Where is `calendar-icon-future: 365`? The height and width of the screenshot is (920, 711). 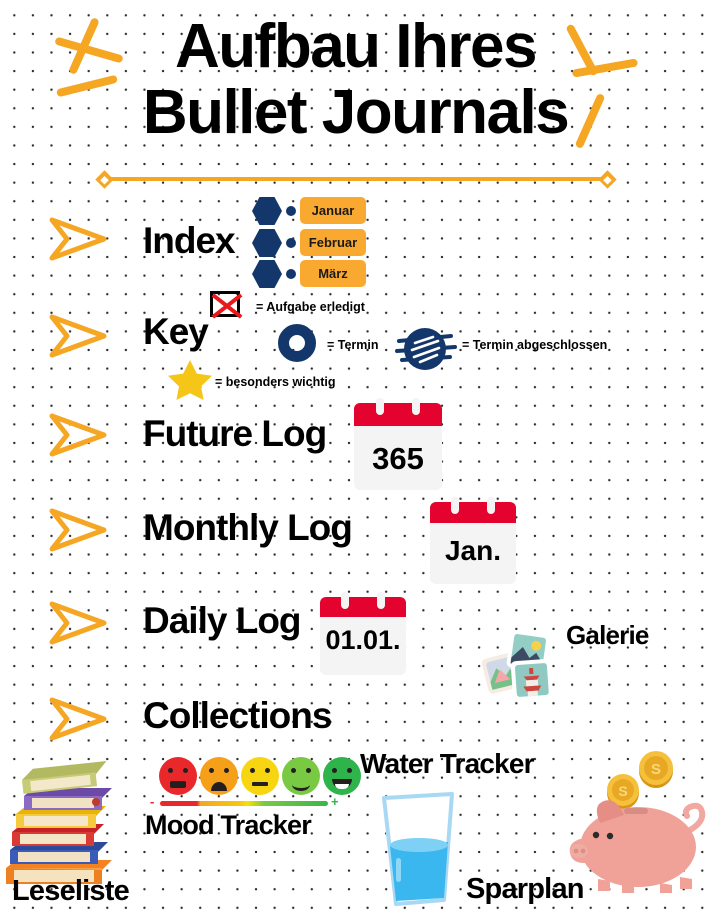
calendar-icon-future: 365 is located at coordinates (398, 444).